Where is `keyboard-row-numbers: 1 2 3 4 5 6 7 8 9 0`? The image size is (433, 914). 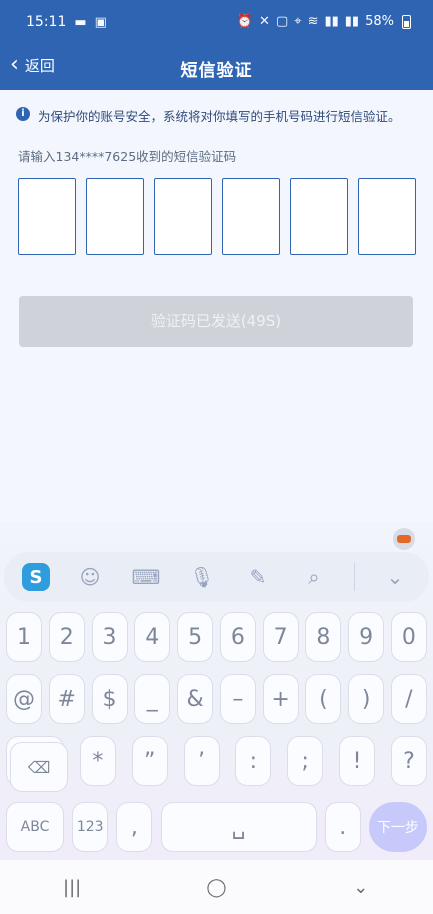 keyboard-row-numbers: 1 2 3 4 5 6 7 8 9 0 is located at coordinates (216, 637).